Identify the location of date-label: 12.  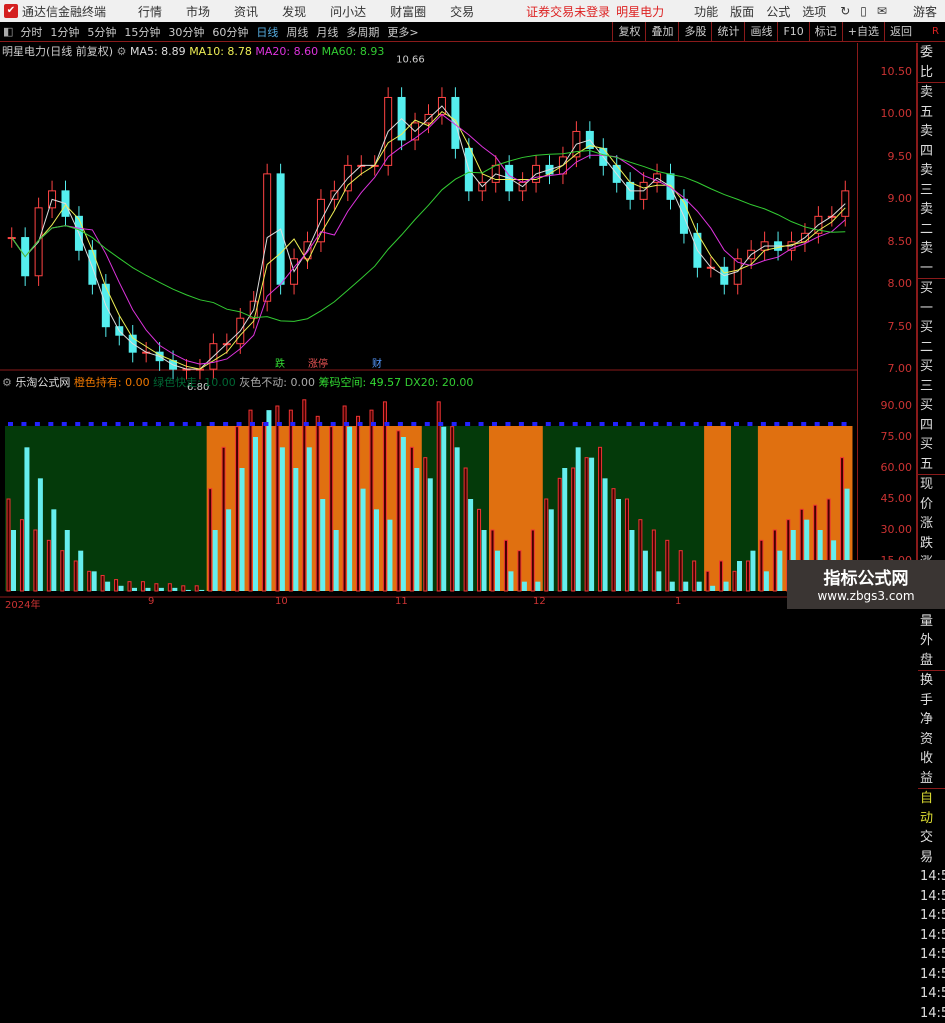
(539, 601).